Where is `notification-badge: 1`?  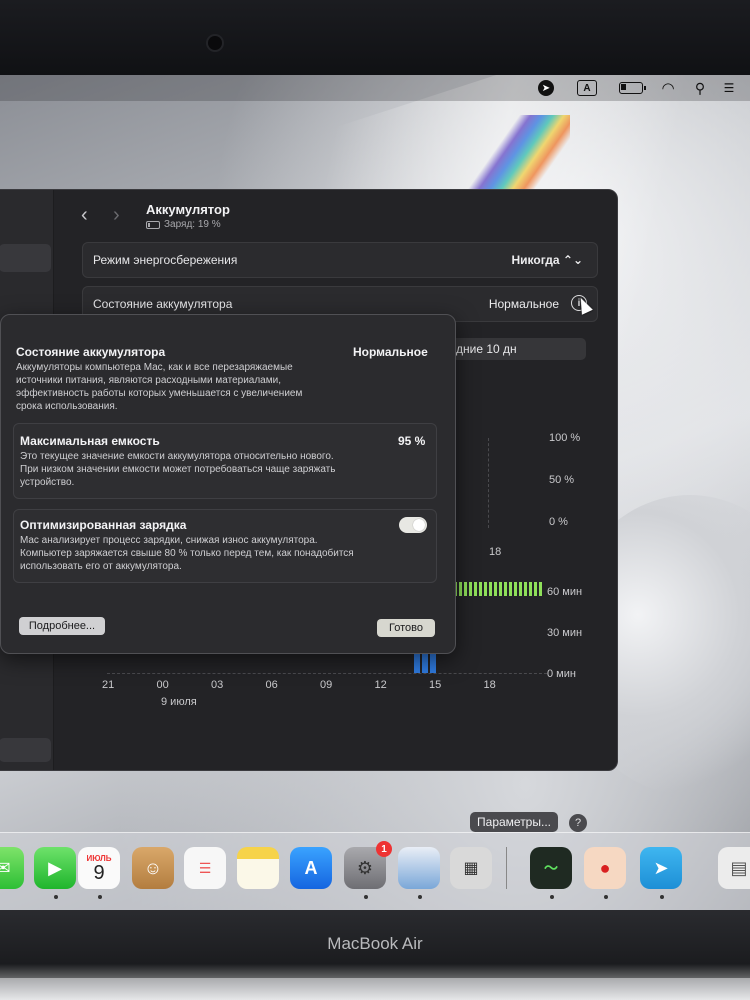
notification-badge: 1 is located at coordinates (384, 849).